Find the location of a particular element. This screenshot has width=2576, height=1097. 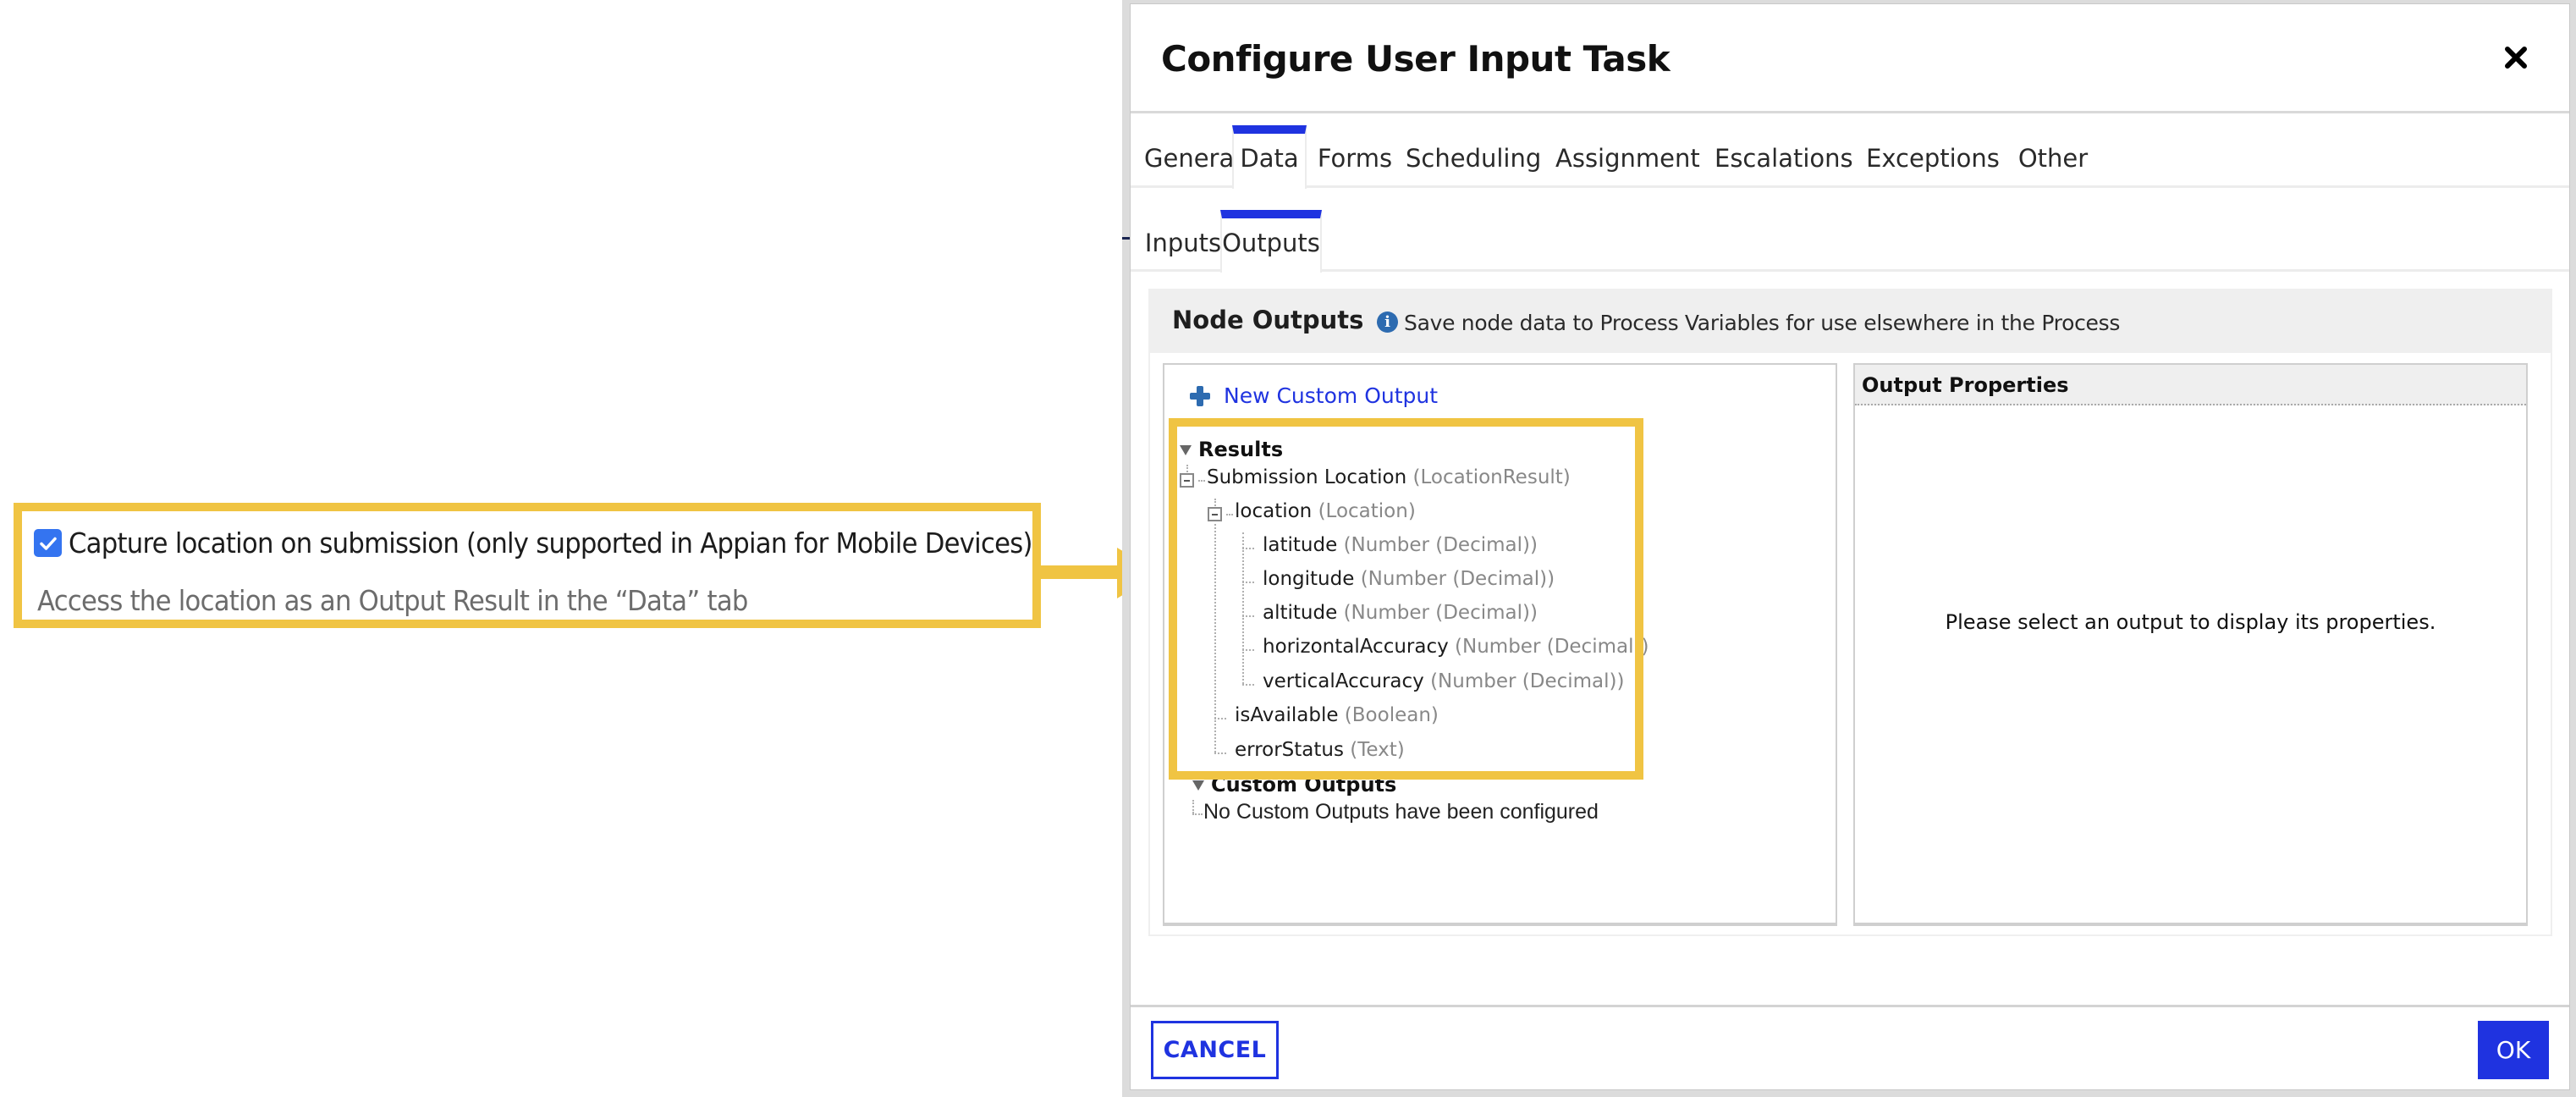

data-subtabs: Inputs Outputs is located at coordinates (1850, 230).